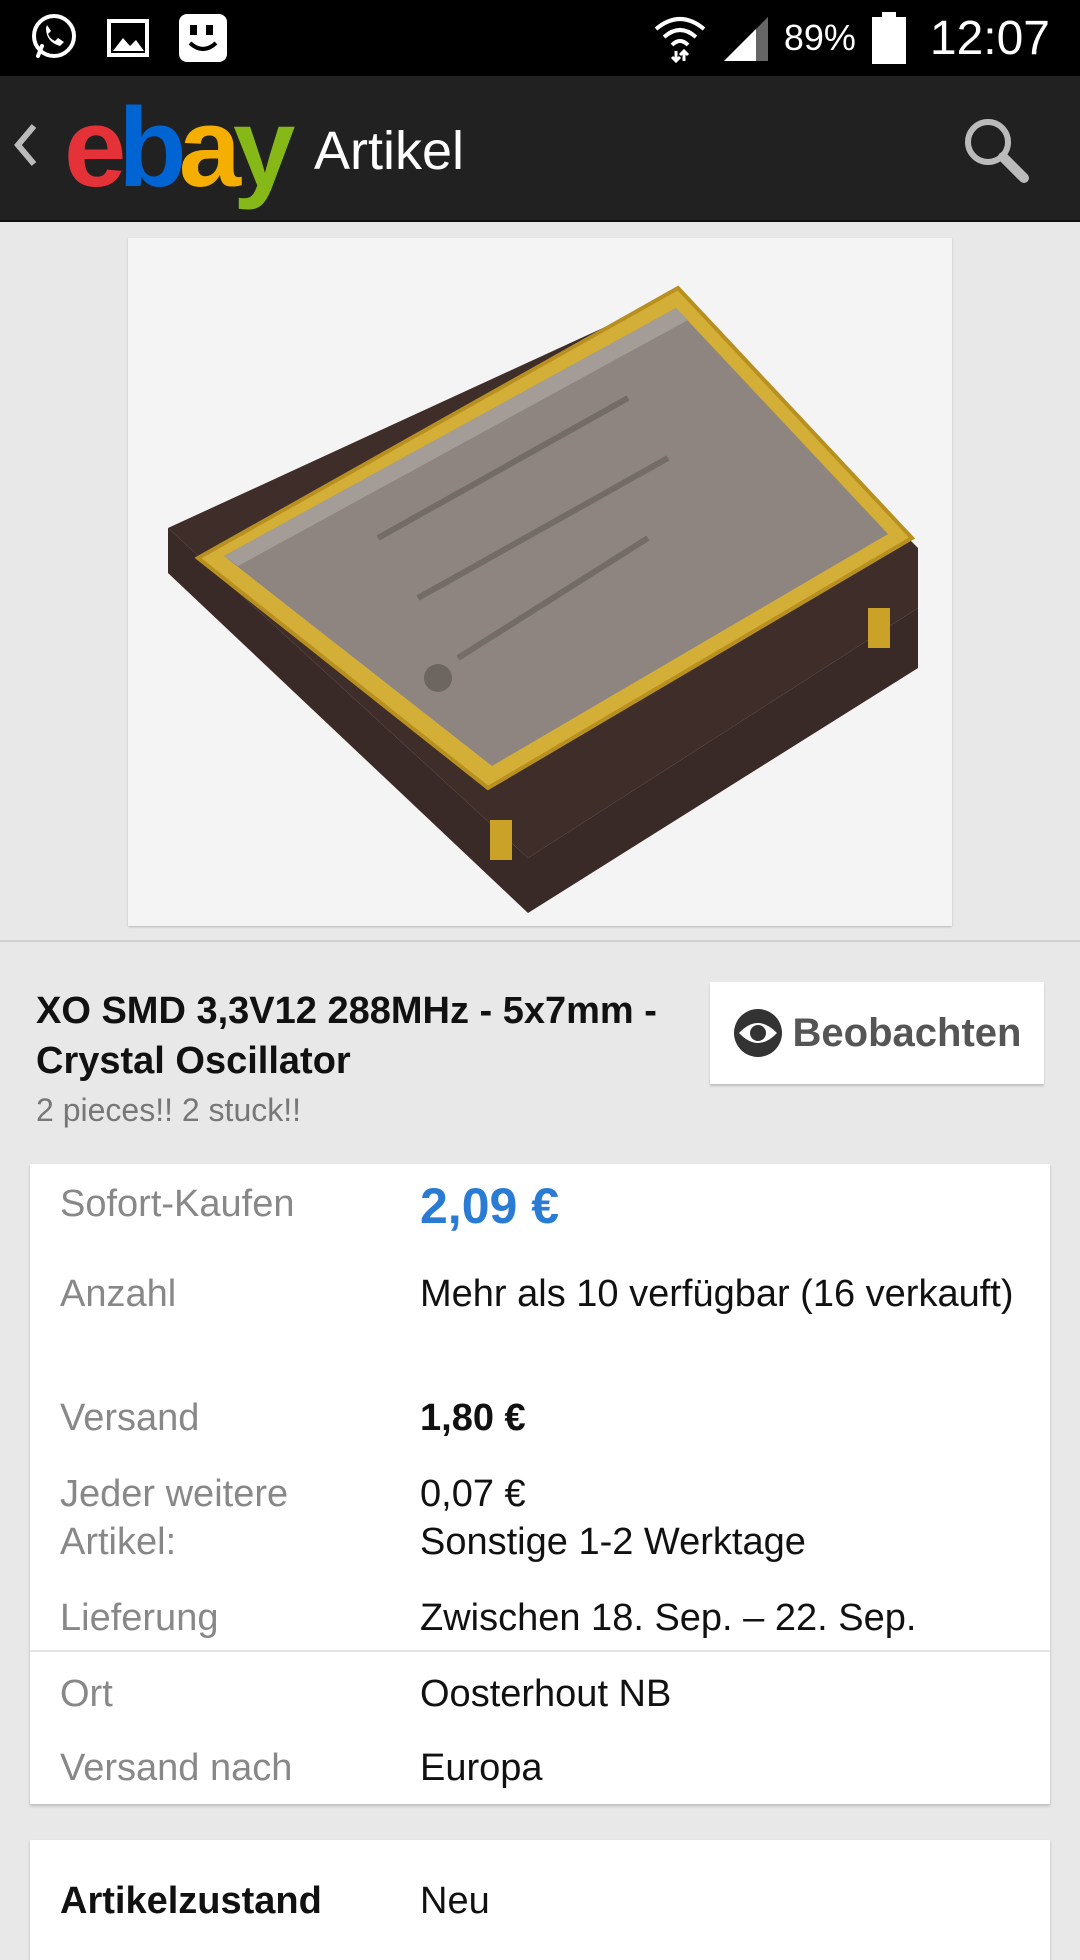 The image size is (1080, 1960). Describe the element at coordinates (455, 1901) in the screenshot. I see `condition-value: Neu` at that location.